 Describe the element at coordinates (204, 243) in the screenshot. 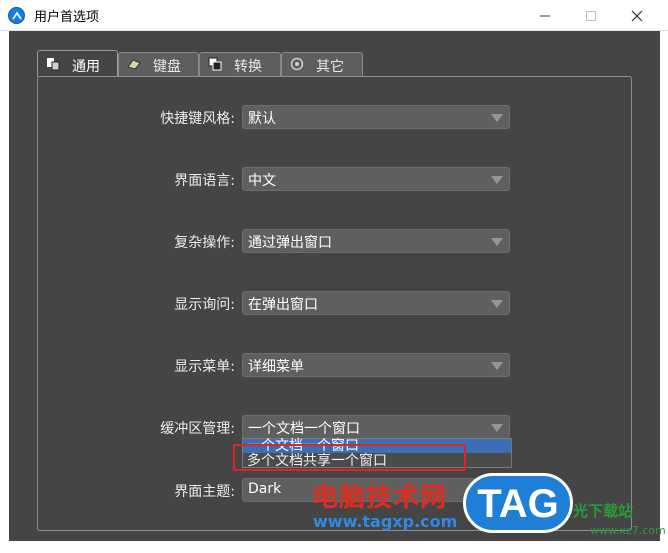

I see `complex-ops-label: 复杂操作:` at that location.